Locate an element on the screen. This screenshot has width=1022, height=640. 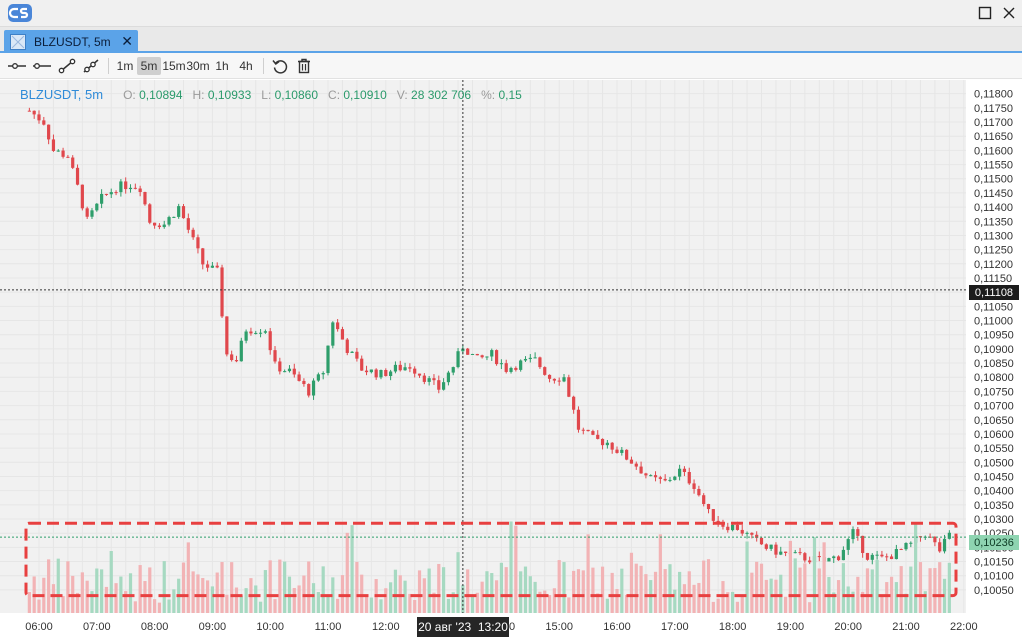
close-label: C: is located at coordinates (334, 95).